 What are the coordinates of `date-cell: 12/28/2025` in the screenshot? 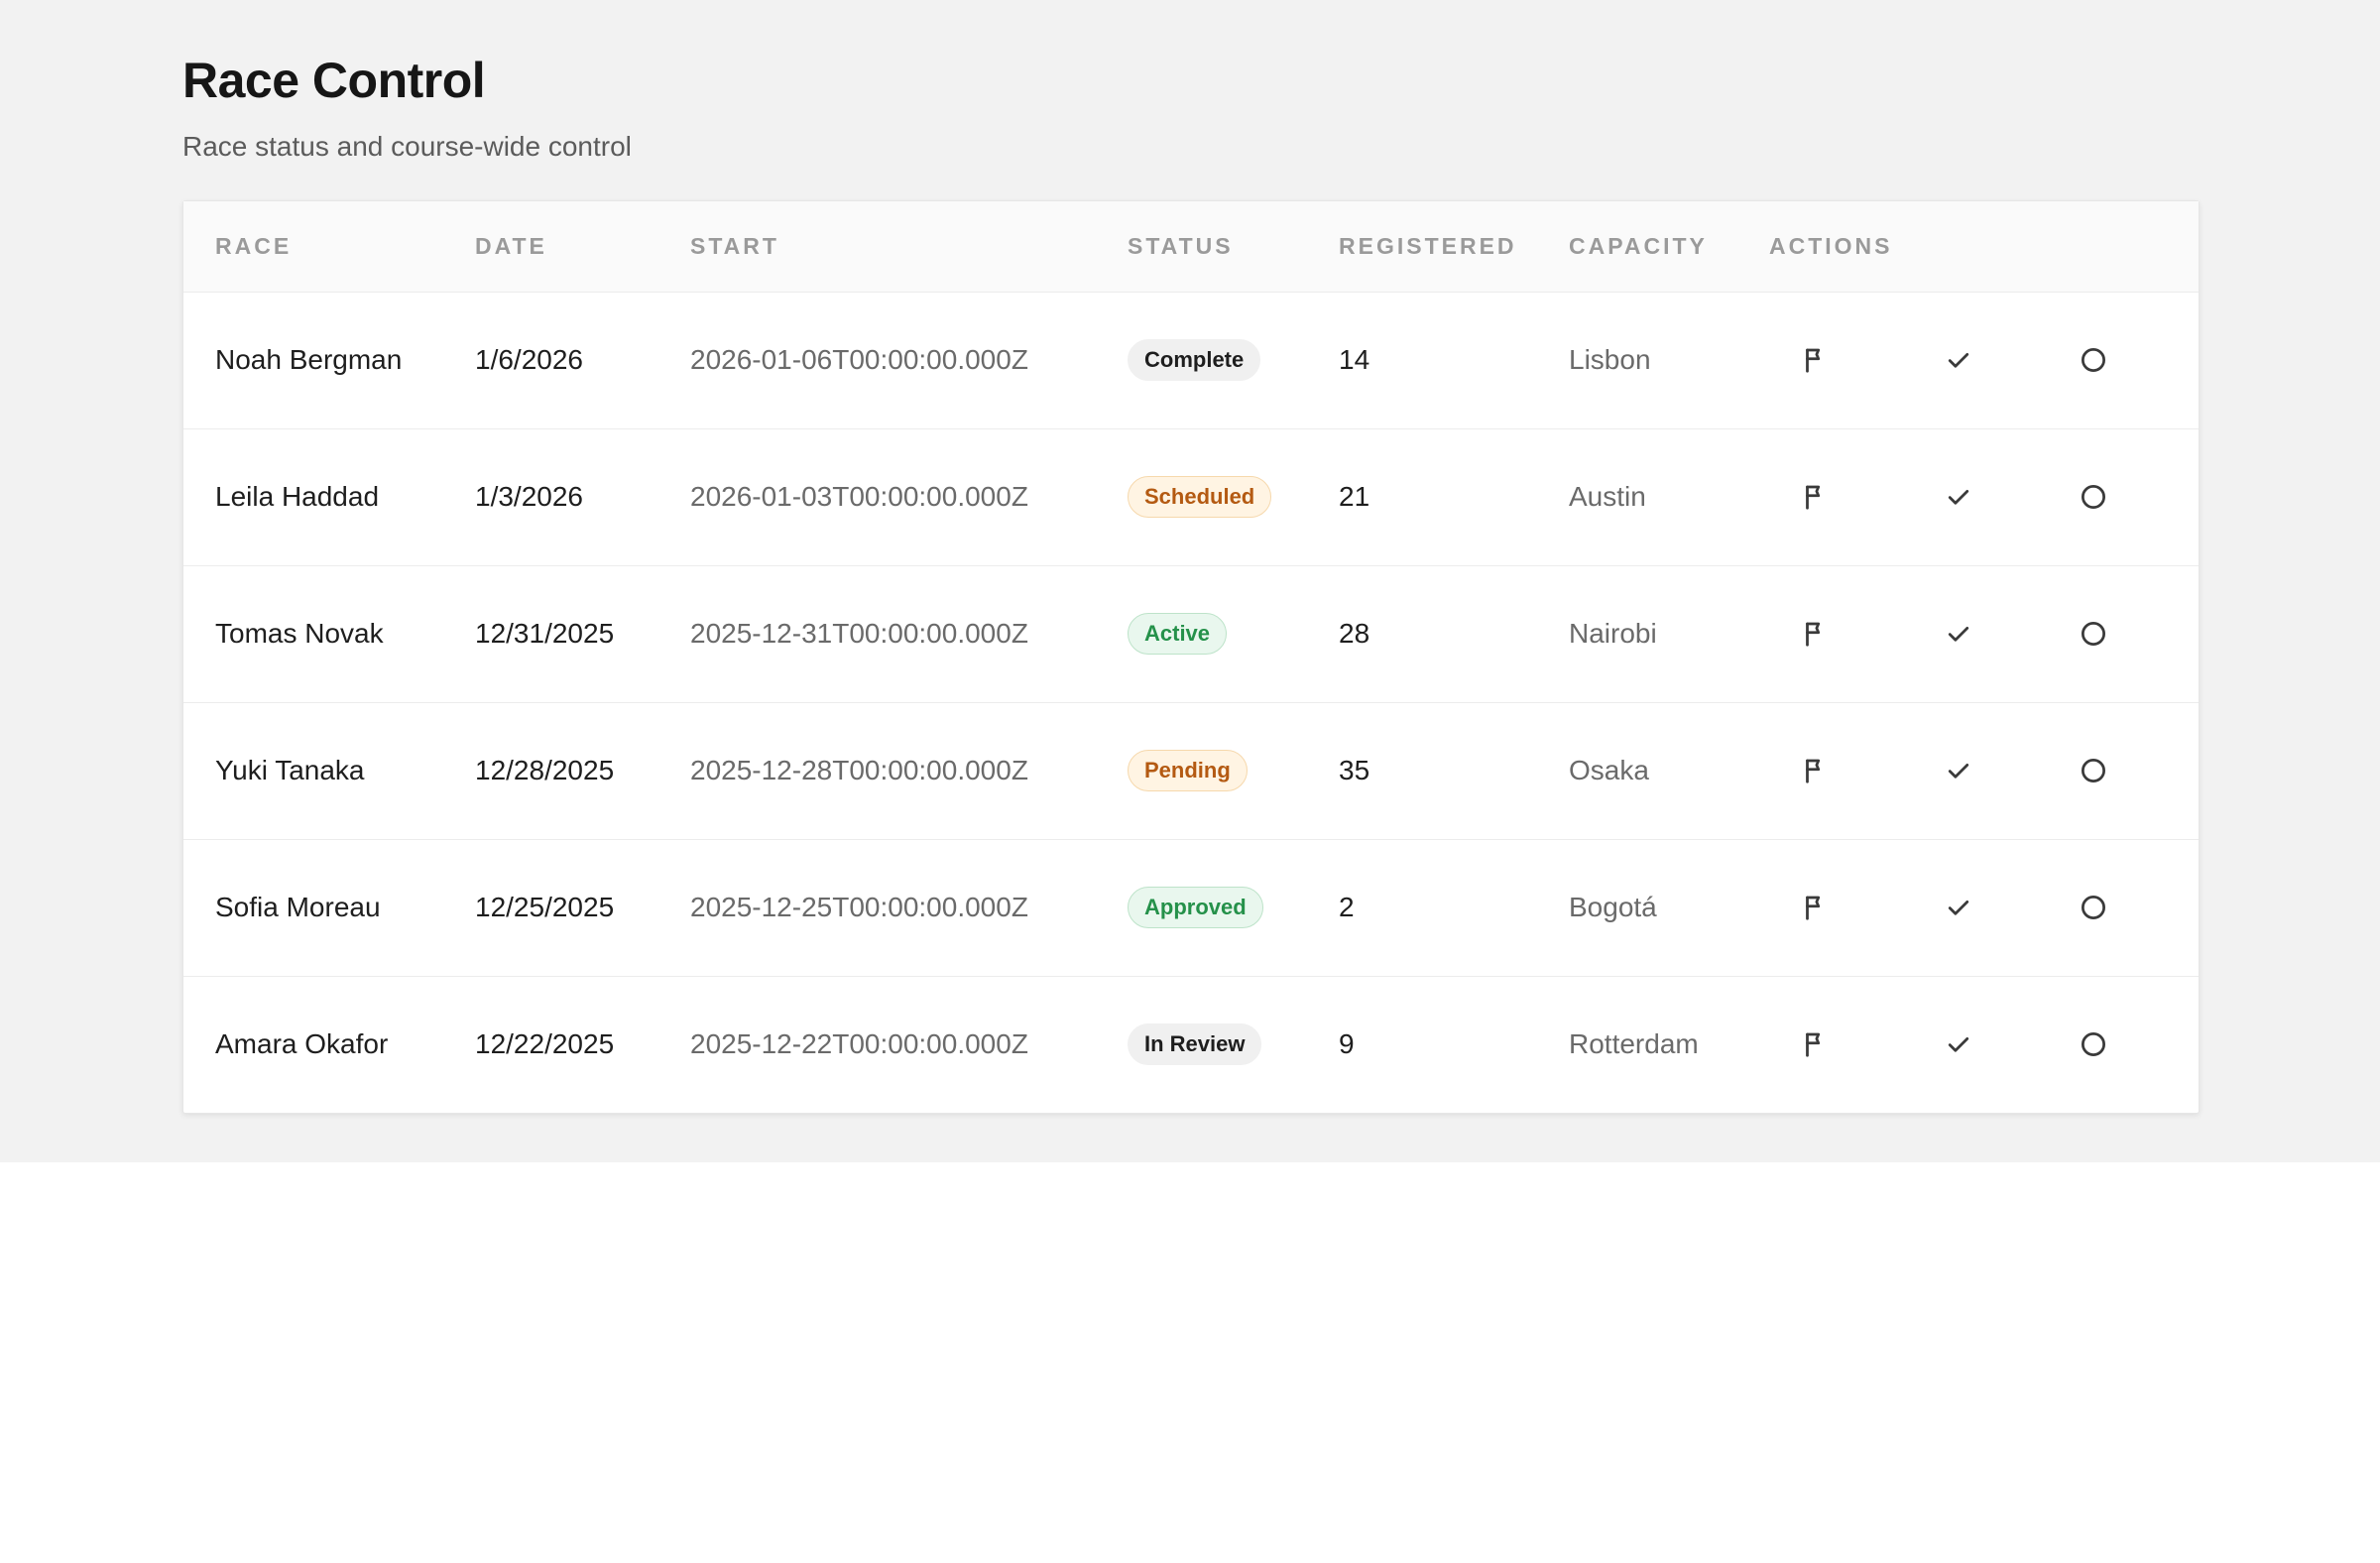 It's located at (545, 770).